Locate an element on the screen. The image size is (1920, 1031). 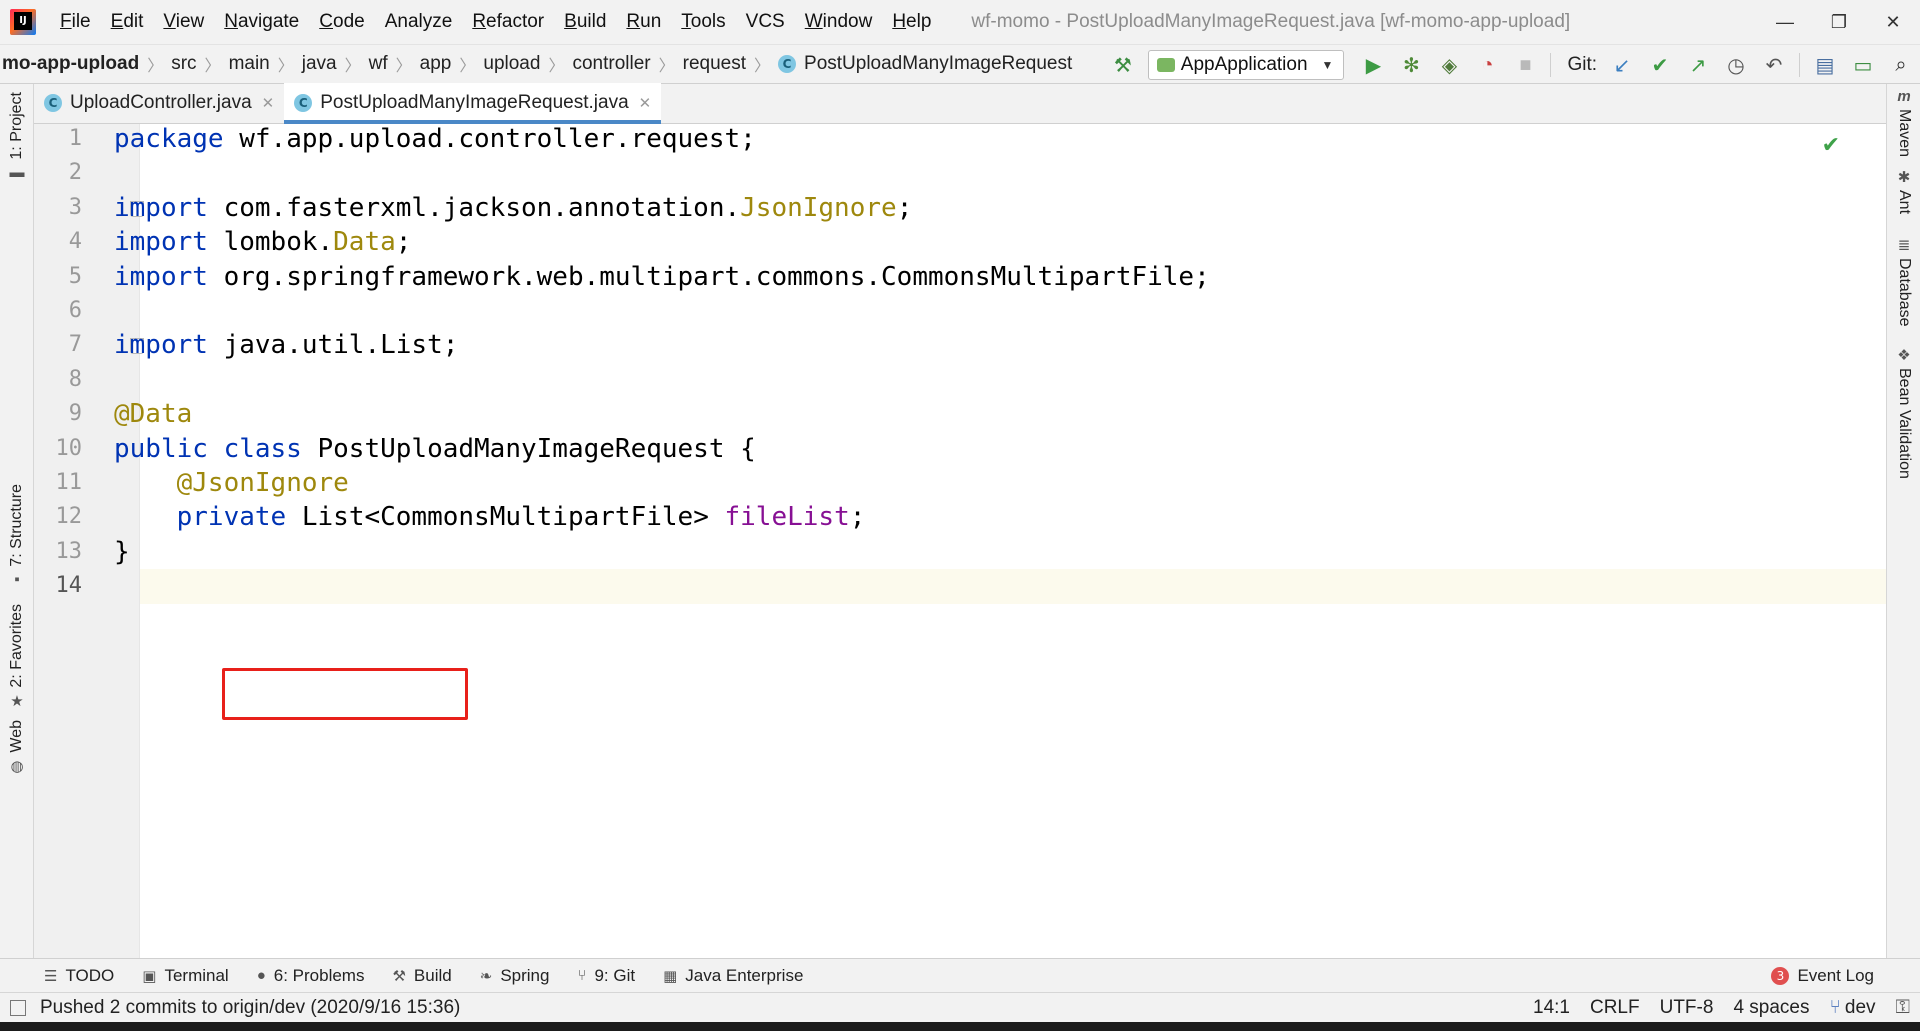
menu-mnemonic: H is located at coordinates (899, 21).